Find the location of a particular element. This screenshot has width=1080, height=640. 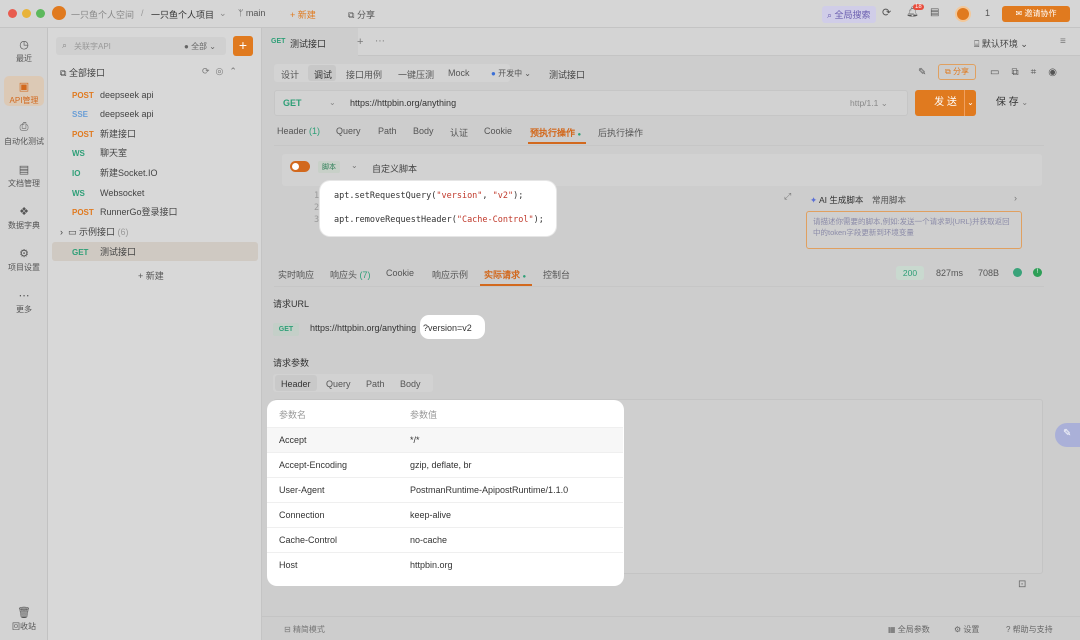

rail-data-dictionary: ❖ 数据字典 is located at coordinates (24, 218).